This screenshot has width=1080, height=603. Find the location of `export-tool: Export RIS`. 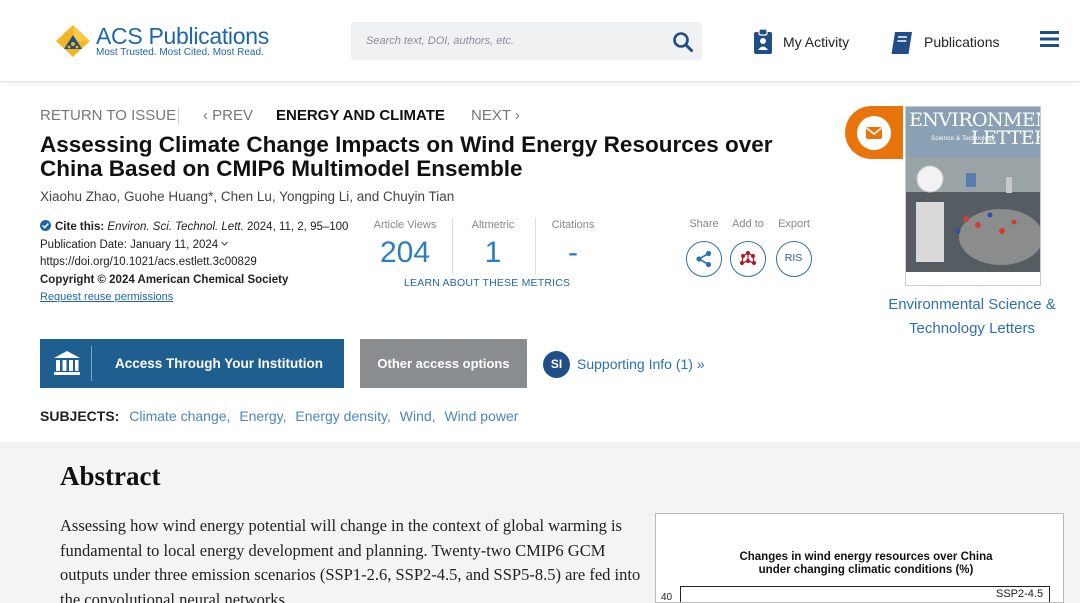

export-tool: Export RIS is located at coordinates (794, 247).